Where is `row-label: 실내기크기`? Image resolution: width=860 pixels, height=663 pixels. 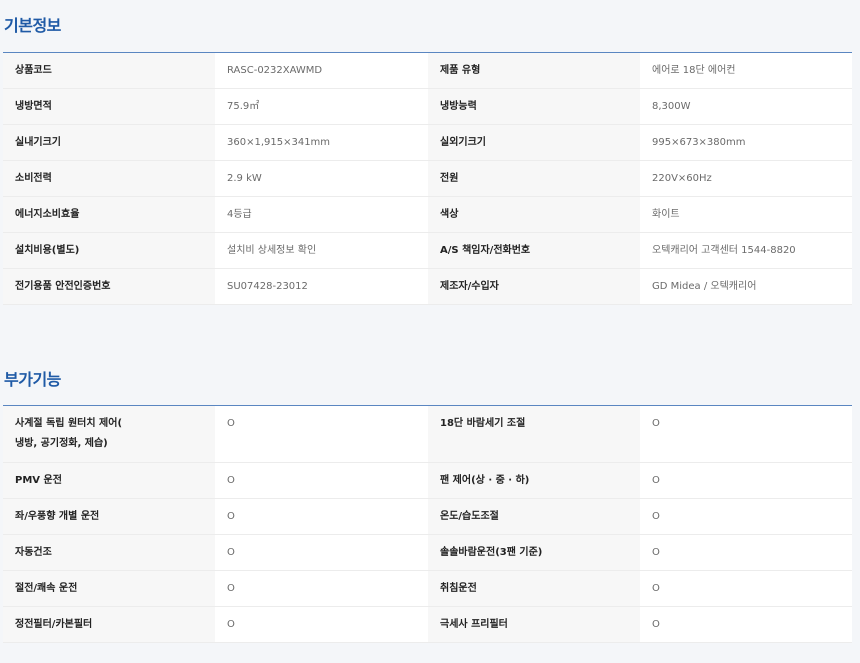 row-label: 실내기크기 is located at coordinates (109, 142).